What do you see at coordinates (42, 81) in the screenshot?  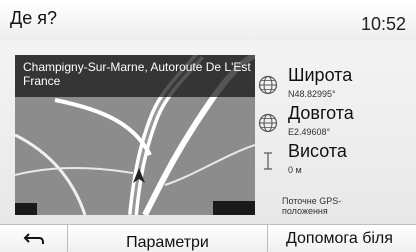 I see `location-country: France` at bounding box center [42, 81].